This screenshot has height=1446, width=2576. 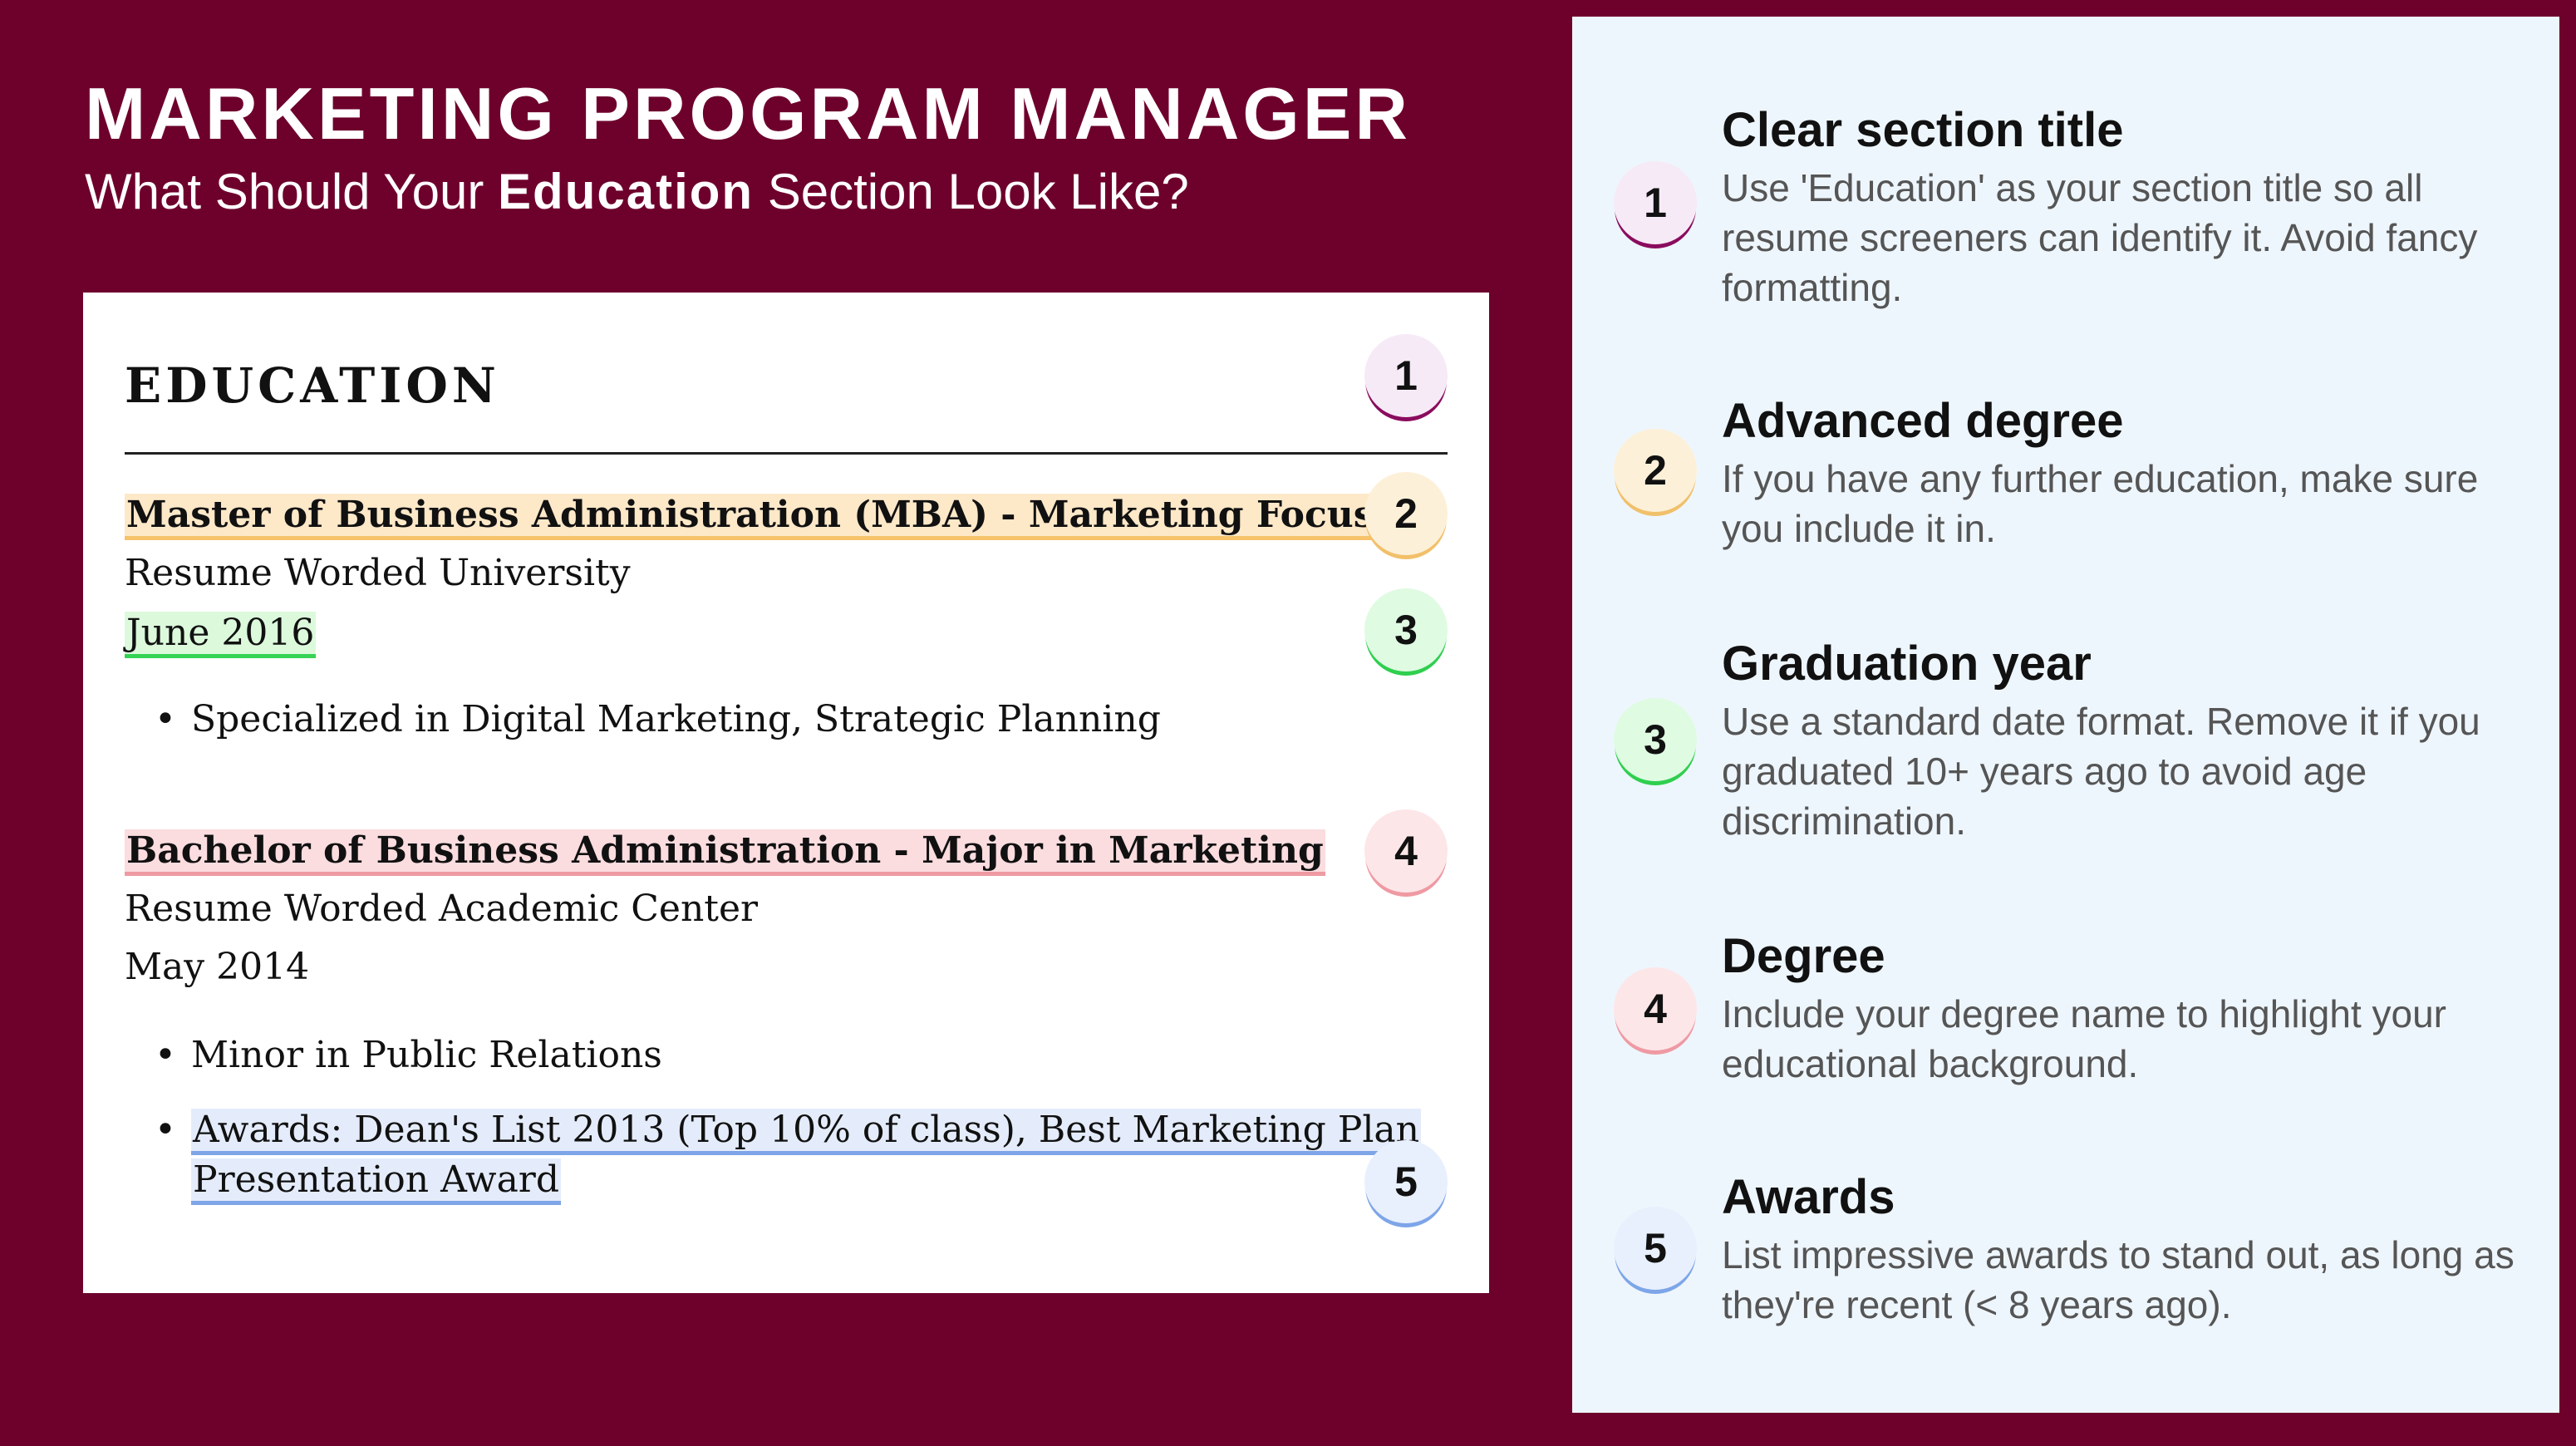 What do you see at coordinates (1907, 664) in the screenshot?
I see `tip-title: Graduation year` at bounding box center [1907, 664].